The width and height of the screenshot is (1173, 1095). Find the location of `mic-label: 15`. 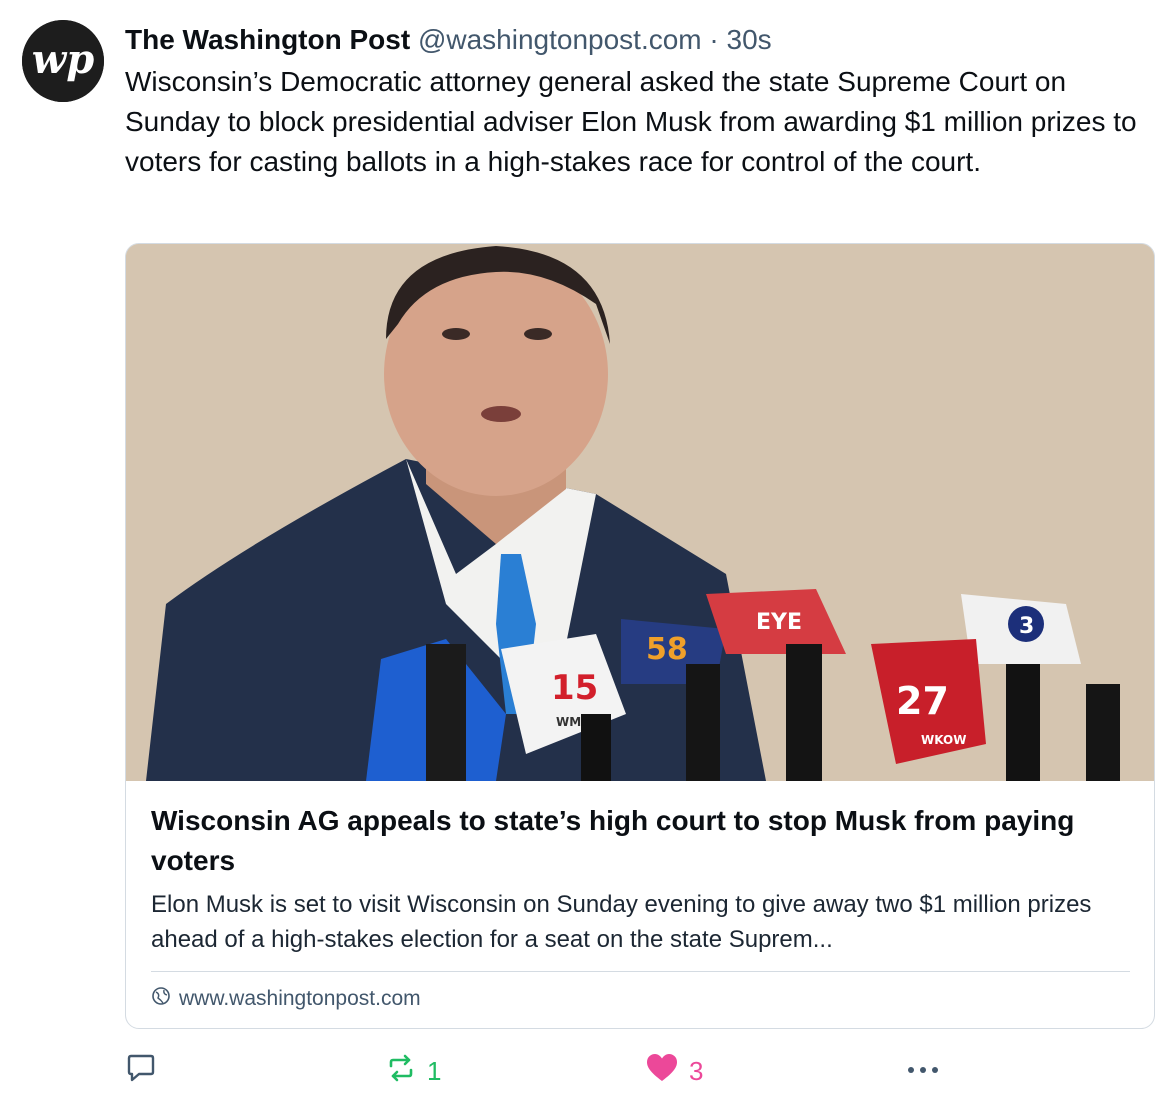

mic-label: 15 is located at coordinates (574, 688).